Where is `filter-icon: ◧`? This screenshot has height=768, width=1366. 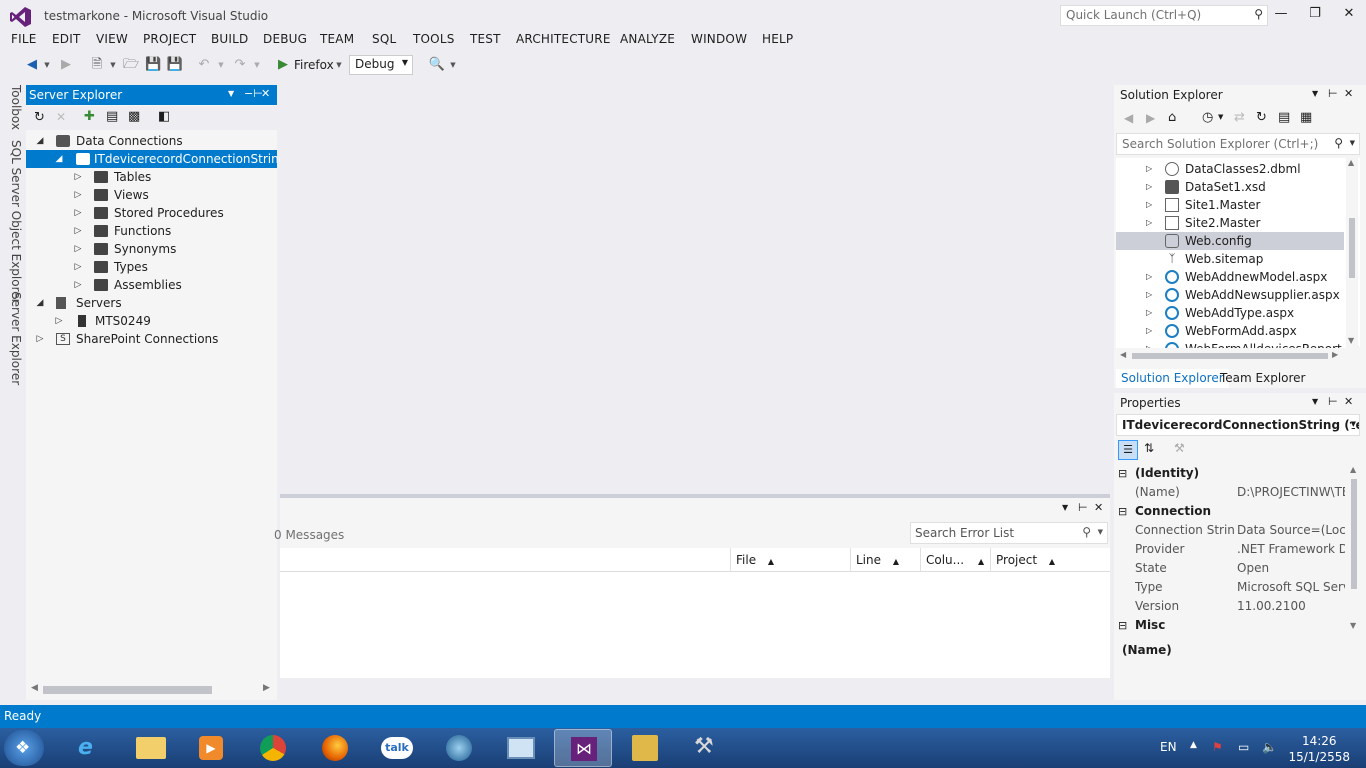 filter-icon: ◧ is located at coordinates (164, 116).